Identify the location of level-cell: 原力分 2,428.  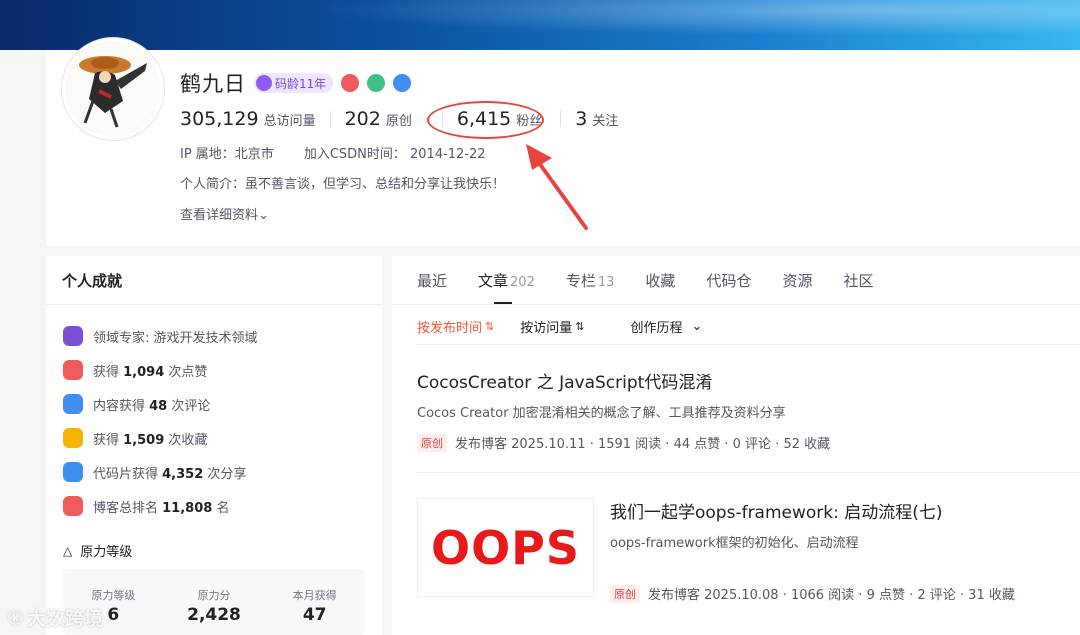
(214, 602).